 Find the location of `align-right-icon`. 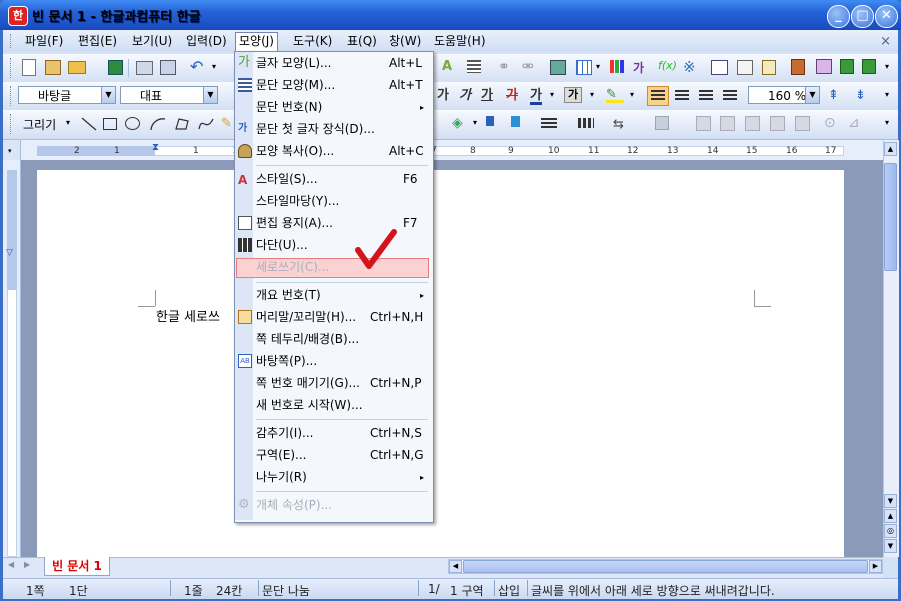

align-right-icon is located at coordinates (730, 96).